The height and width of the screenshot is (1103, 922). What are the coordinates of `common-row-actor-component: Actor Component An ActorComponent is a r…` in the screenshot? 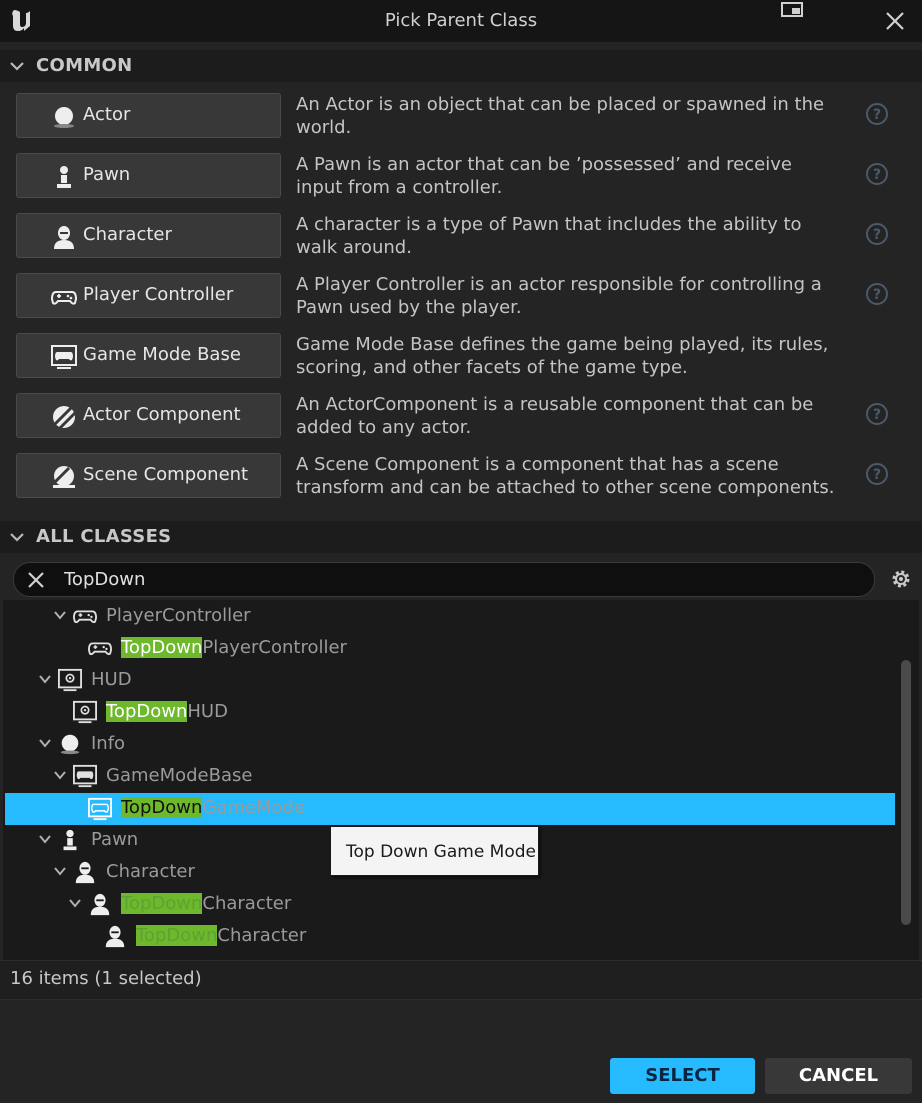 It's located at (461, 416).